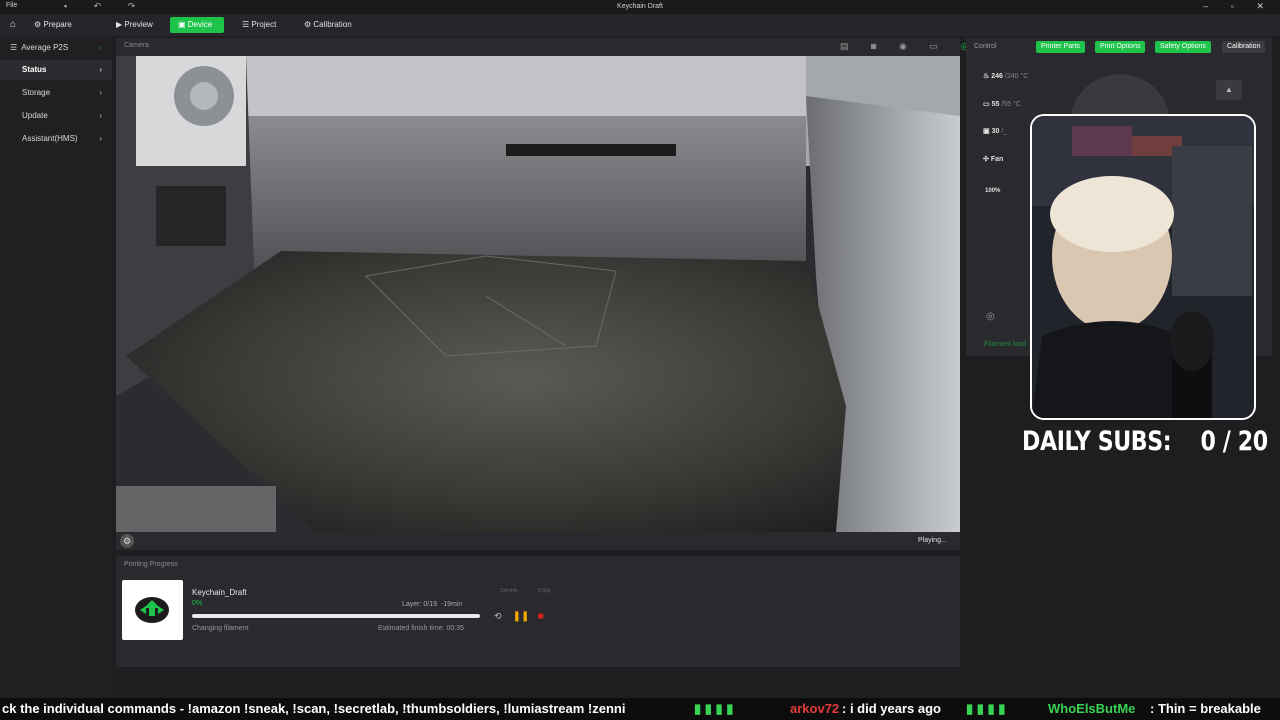 Image resolution: width=1280 pixels, height=720 pixels. I want to click on printer-selector: ☰ Average P2S ◦, so click(56, 48).